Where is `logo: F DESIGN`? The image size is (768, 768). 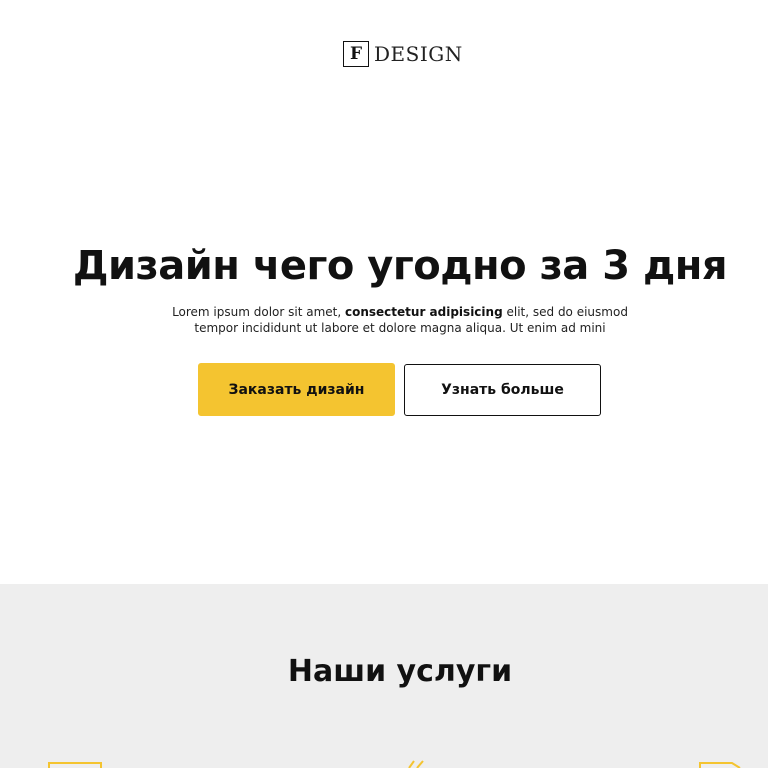
logo: F DESIGN is located at coordinates (403, 54).